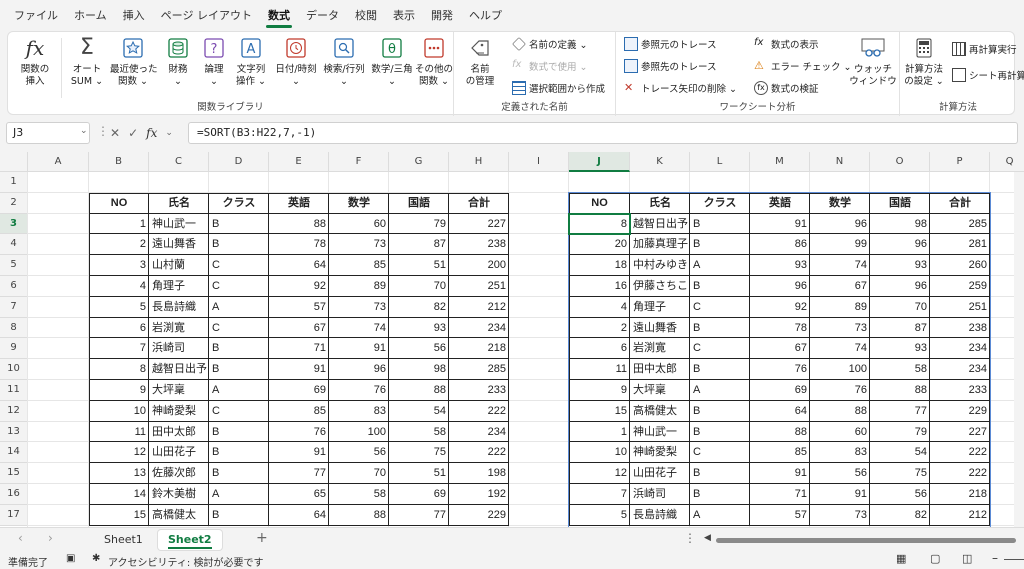  I want to click on column-header: I, so click(539, 162).